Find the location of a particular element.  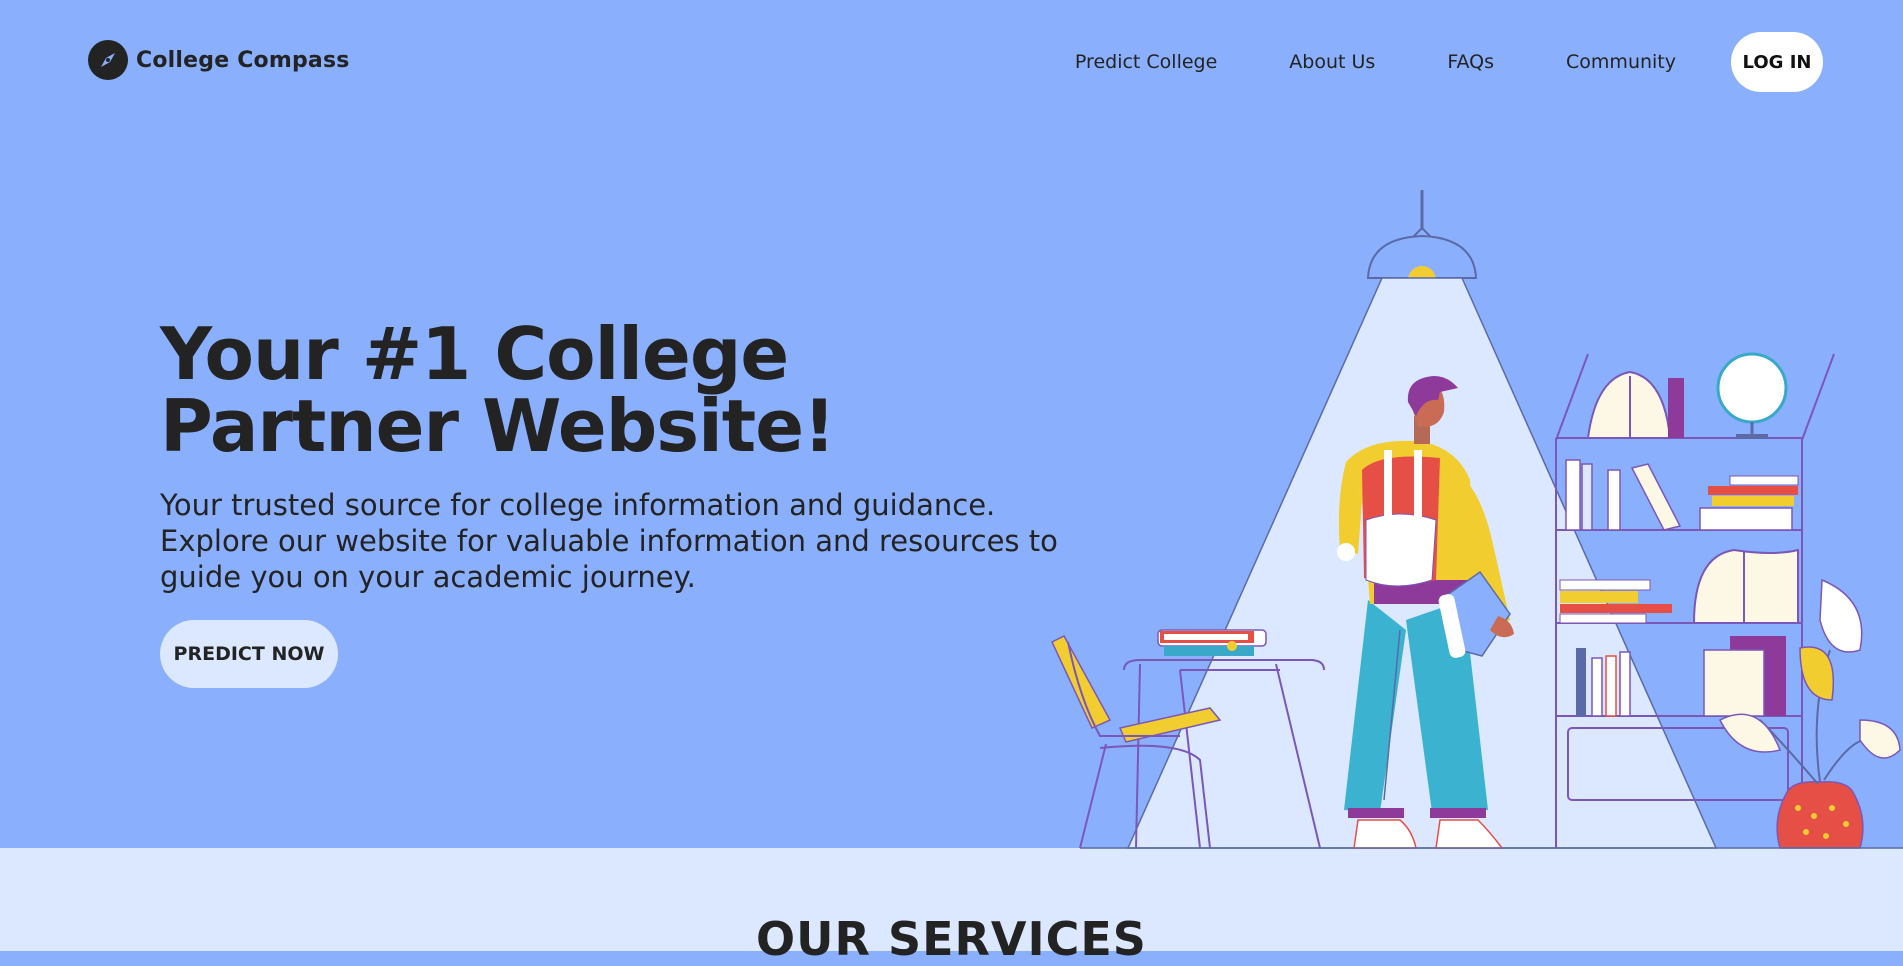

compass-icon is located at coordinates (108, 60).